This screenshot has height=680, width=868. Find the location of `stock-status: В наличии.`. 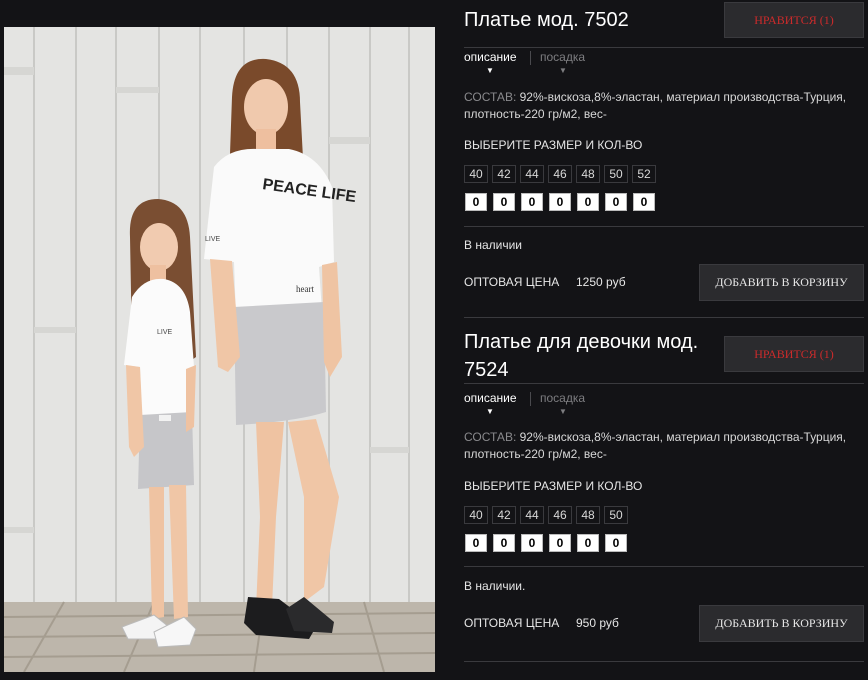

stock-status: В наличии. is located at coordinates (495, 586).